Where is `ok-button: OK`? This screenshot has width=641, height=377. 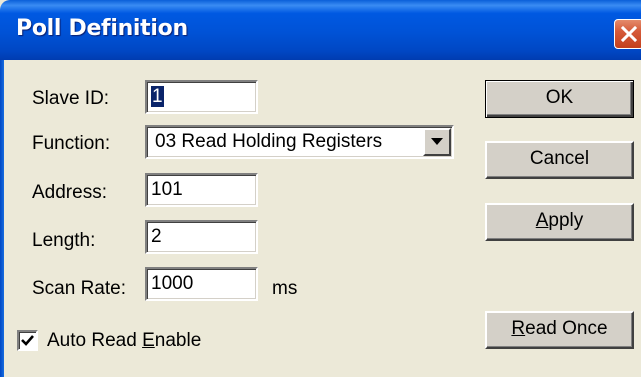 ok-button: OK is located at coordinates (559, 99).